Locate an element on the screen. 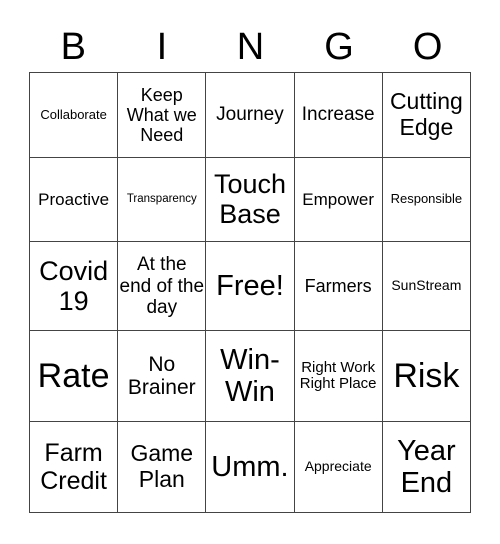 The height and width of the screenshot is (544, 500). bingo-cell: Game Plan is located at coordinates (162, 467).